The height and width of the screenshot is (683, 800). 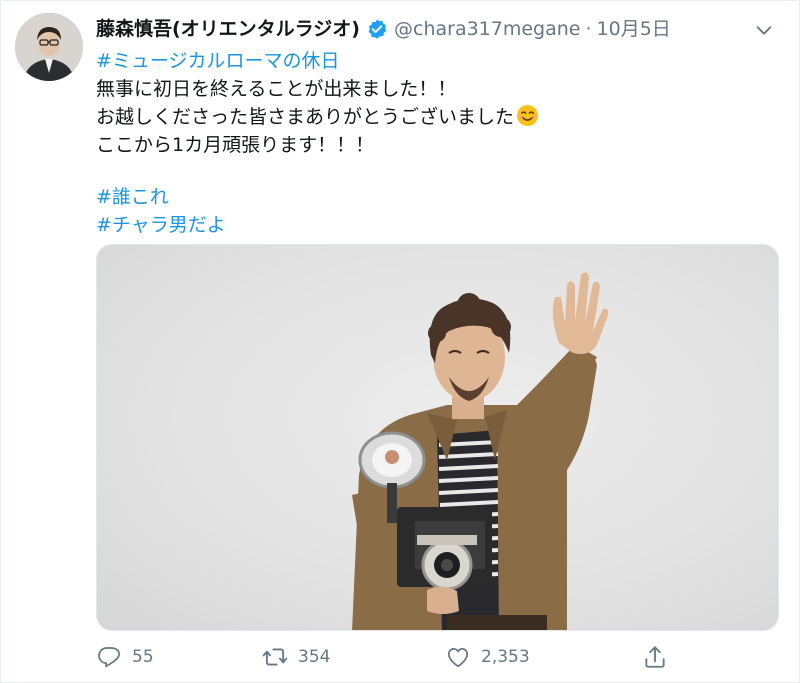 What do you see at coordinates (436, 61) in the screenshot?
I see `hashtag-link: #ミュージカルローマの休日` at bounding box center [436, 61].